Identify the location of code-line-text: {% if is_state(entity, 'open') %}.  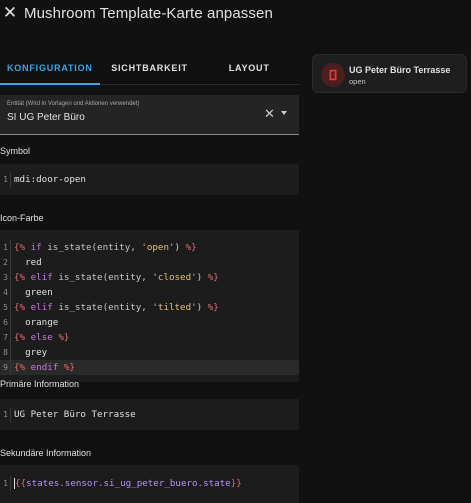
(105, 247).